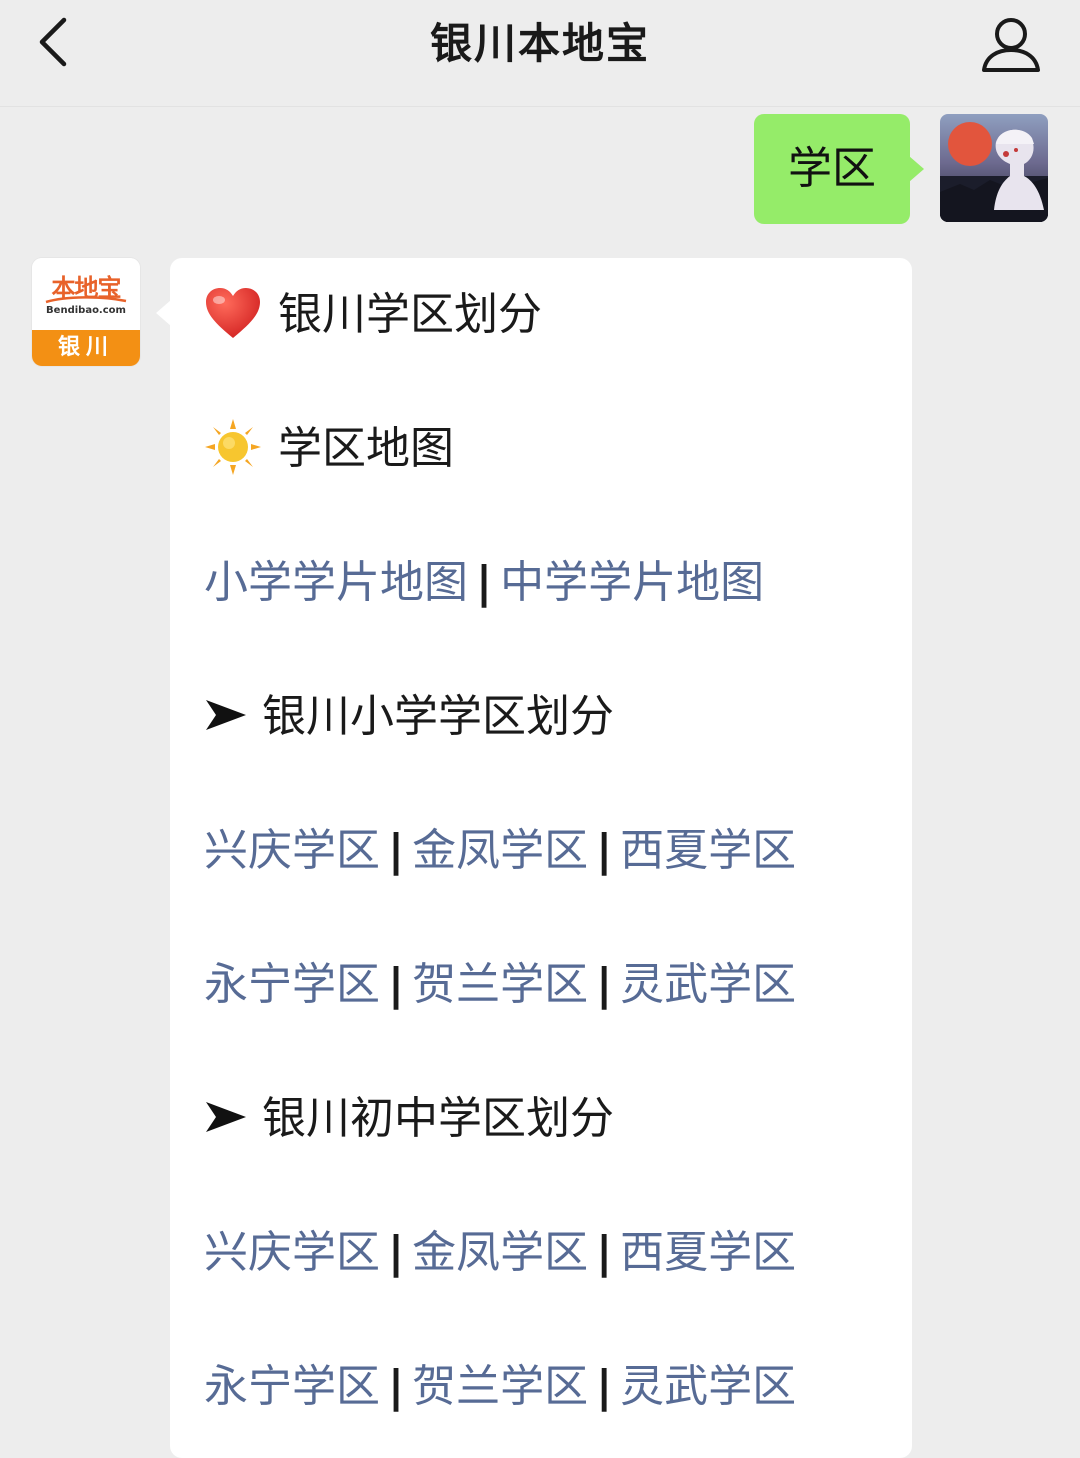  What do you see at coordinates (233, 447) in the screenshot?
I see `sun-icon` at bounding box center [233, 447].